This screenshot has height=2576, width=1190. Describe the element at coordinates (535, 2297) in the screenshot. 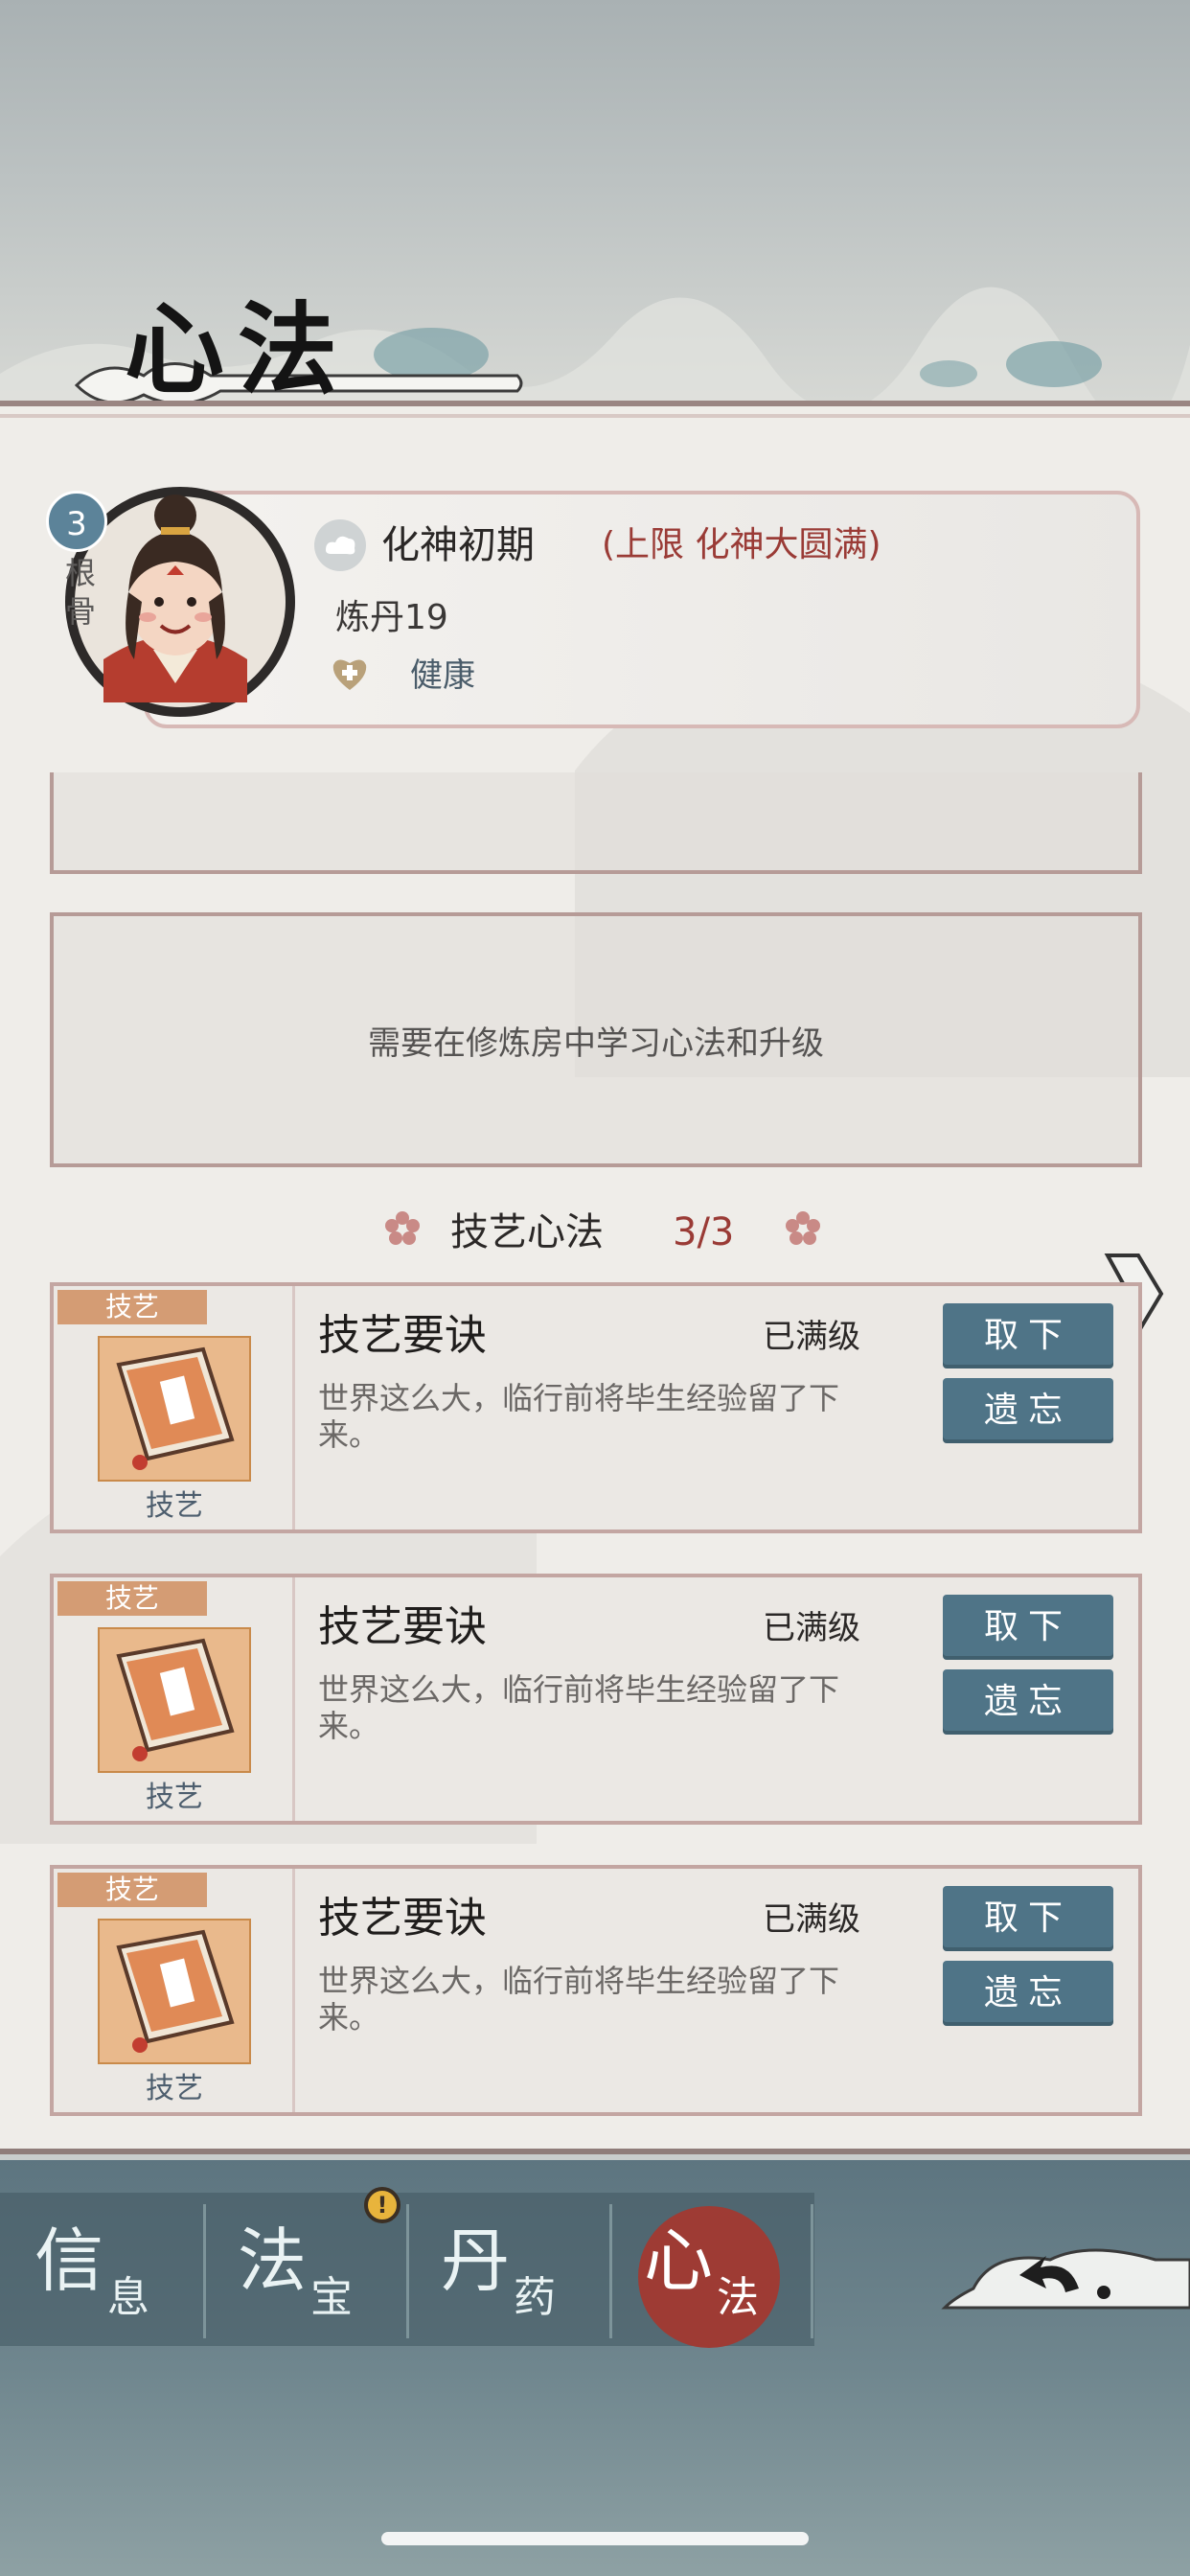

I see `tab-sub-char: 药` at that location.